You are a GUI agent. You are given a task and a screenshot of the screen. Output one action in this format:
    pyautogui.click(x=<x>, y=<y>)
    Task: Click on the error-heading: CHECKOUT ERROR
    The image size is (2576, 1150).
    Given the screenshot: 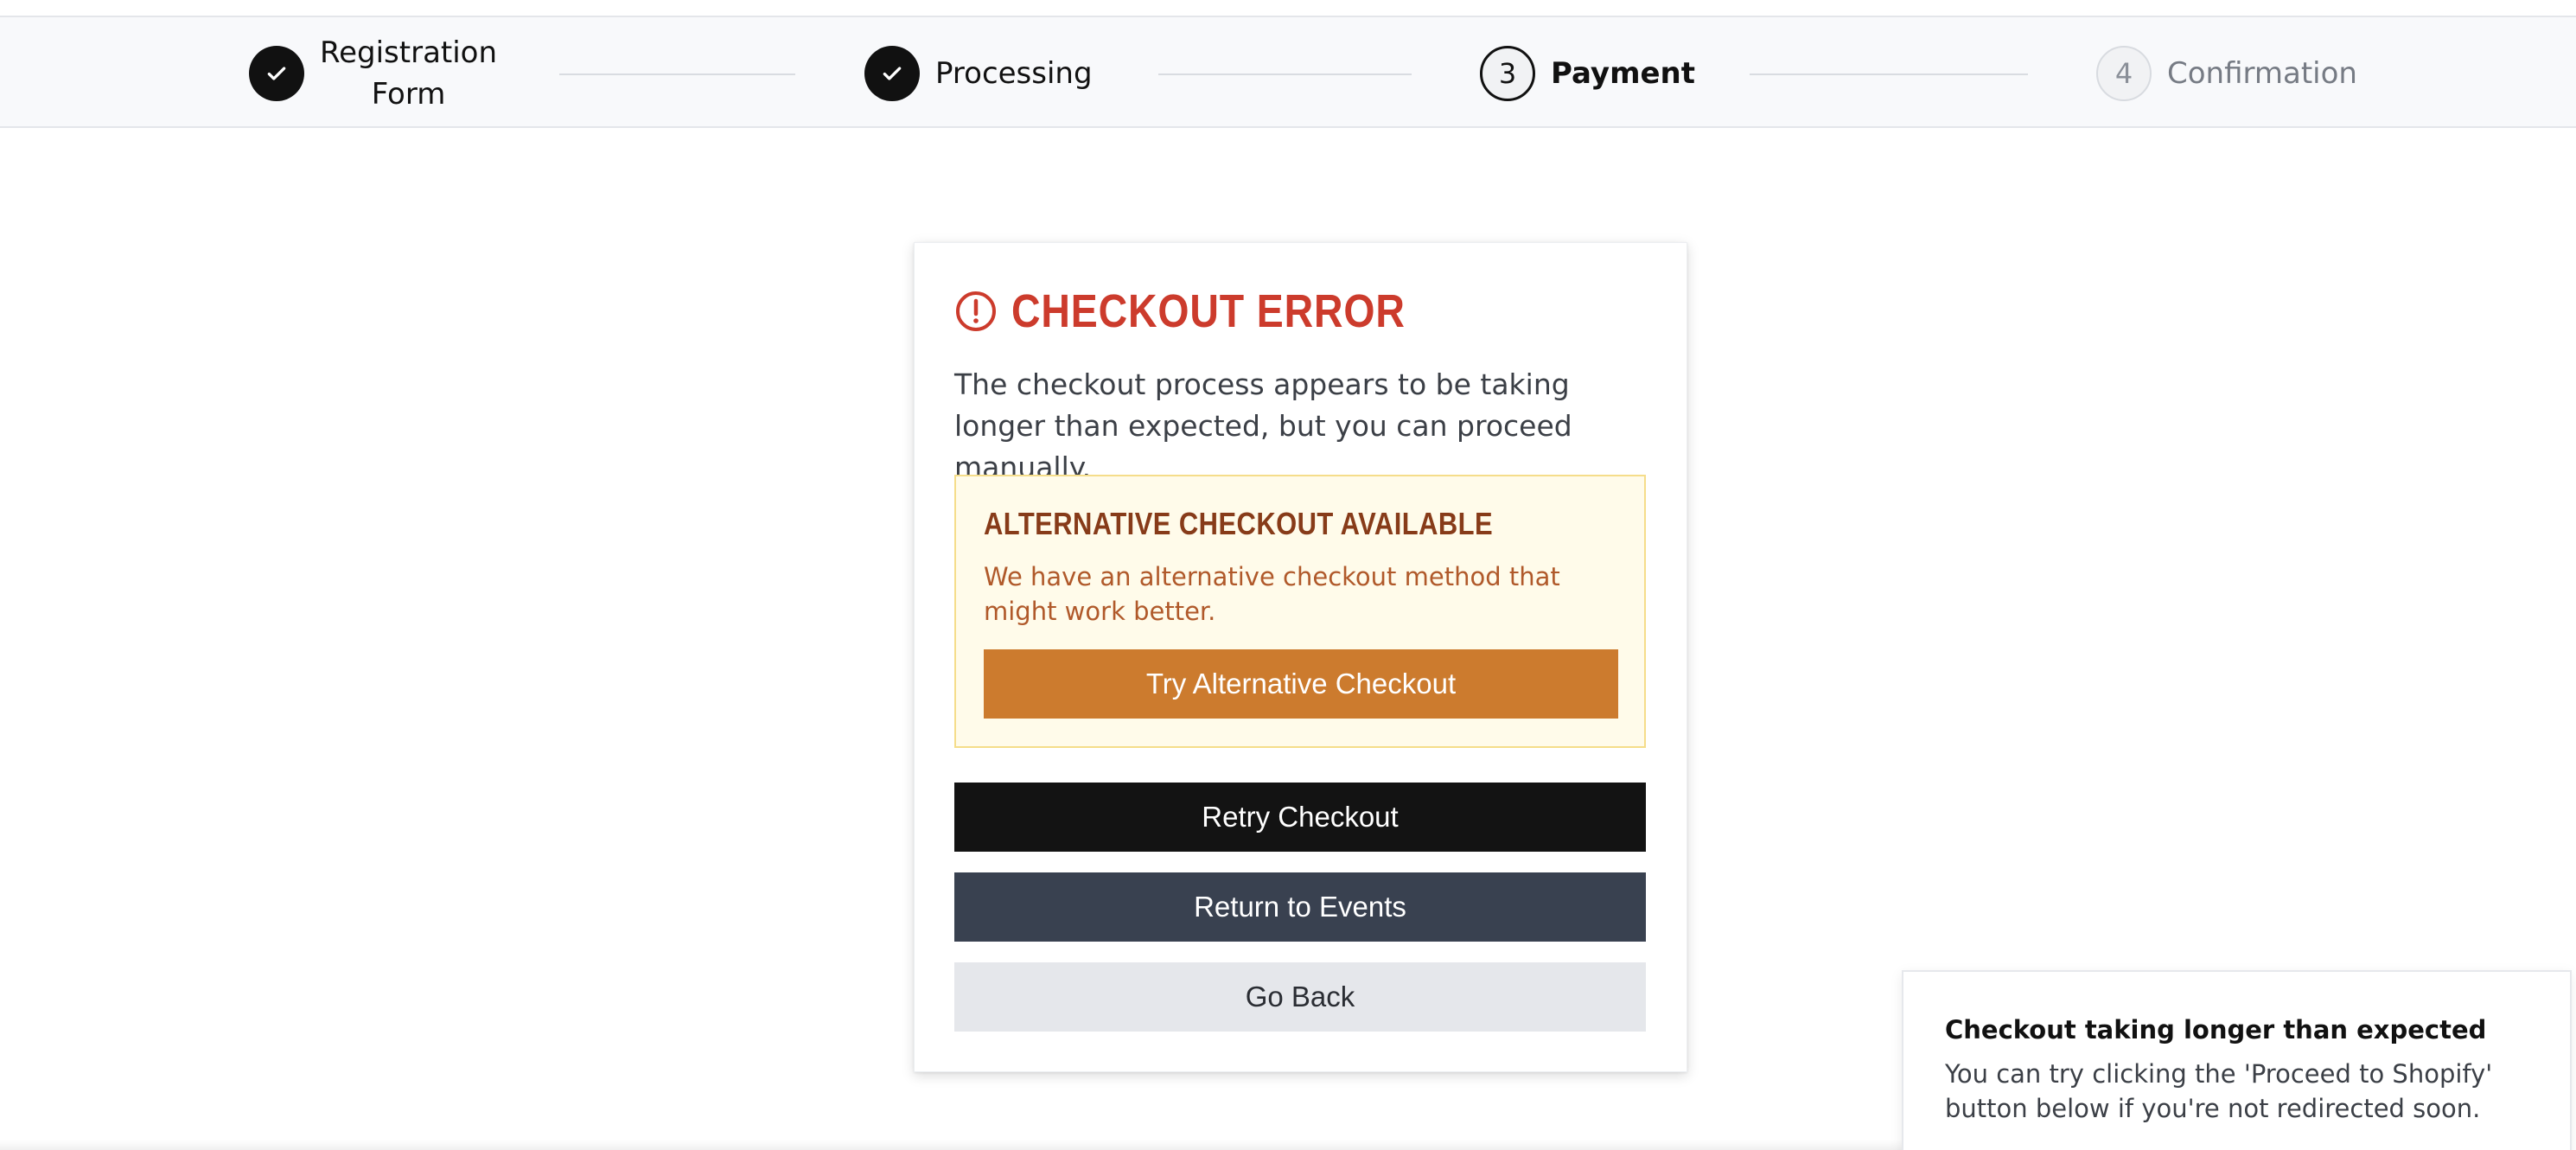 What is the action you would take?
    pyautogui.click(x=1212, y=311)
    